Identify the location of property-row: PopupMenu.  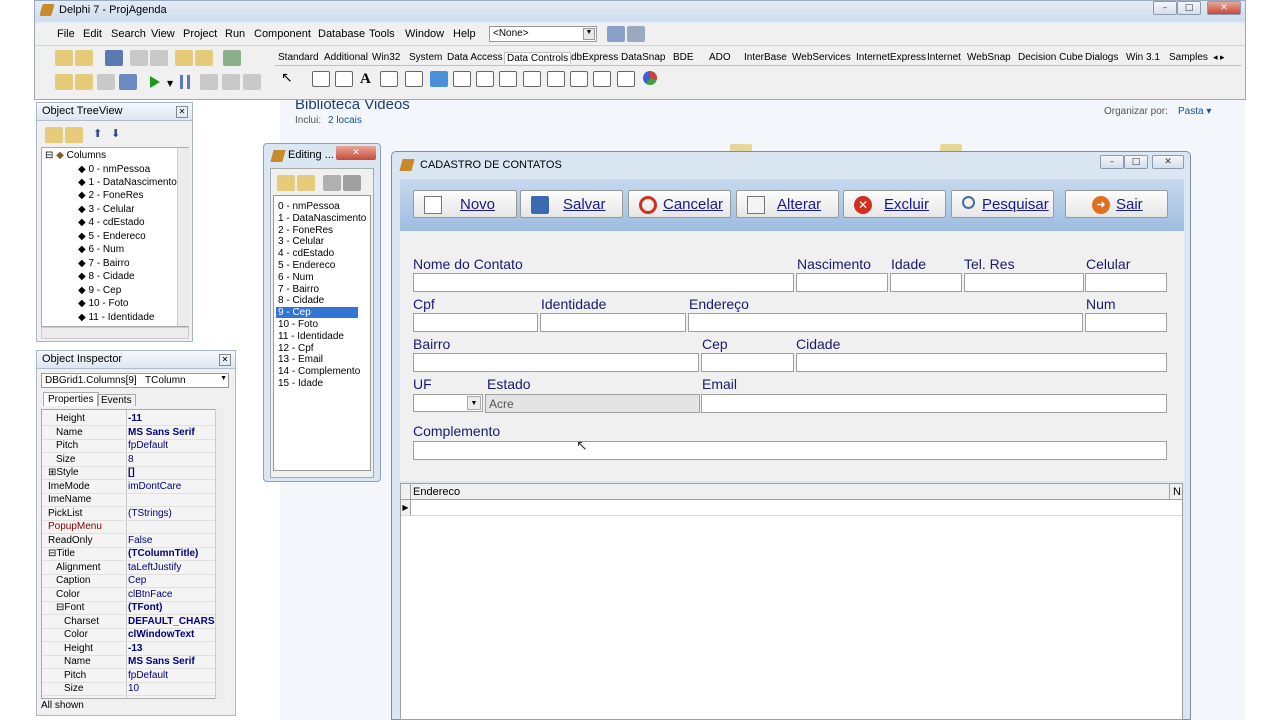
(130, 527).